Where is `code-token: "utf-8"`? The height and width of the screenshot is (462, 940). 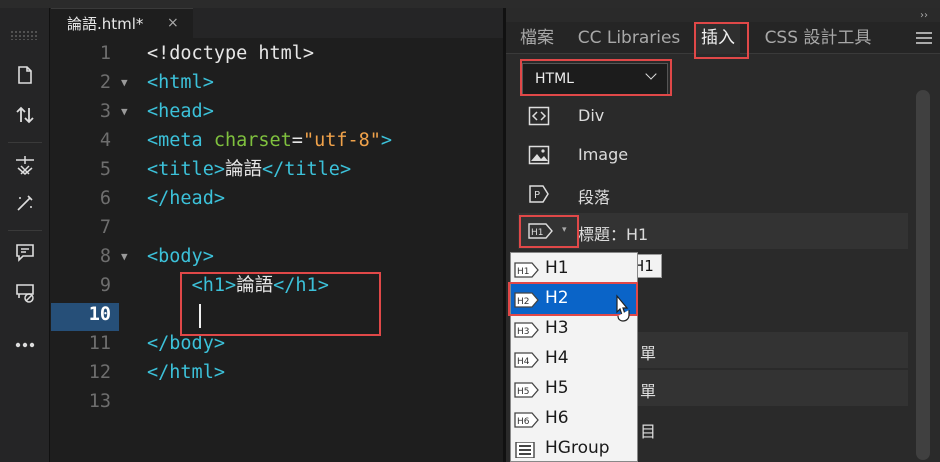
code-token: "utf-8" is located at coordinates (341, 140).